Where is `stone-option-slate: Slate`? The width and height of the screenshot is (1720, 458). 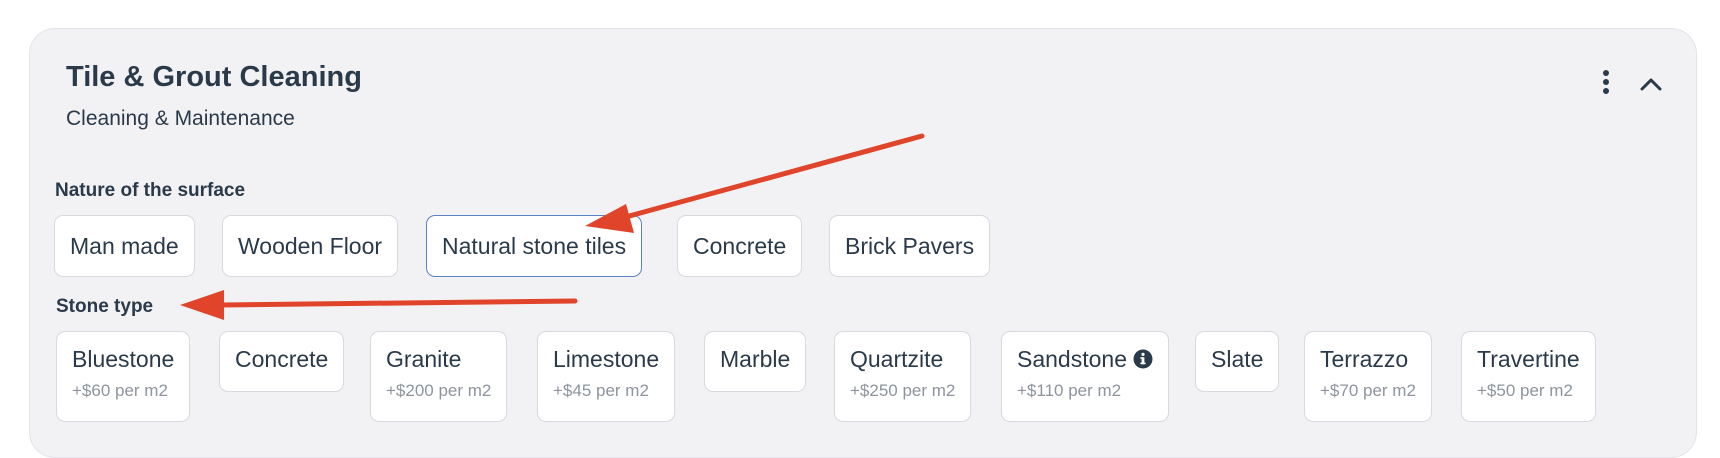 stone-option-slate: Slate is located at coordinates (1237, 361).